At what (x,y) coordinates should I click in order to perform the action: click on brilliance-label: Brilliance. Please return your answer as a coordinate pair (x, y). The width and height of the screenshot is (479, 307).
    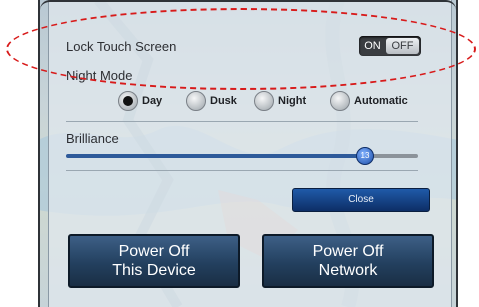
    Looking at the image, I should click on (92, 138).